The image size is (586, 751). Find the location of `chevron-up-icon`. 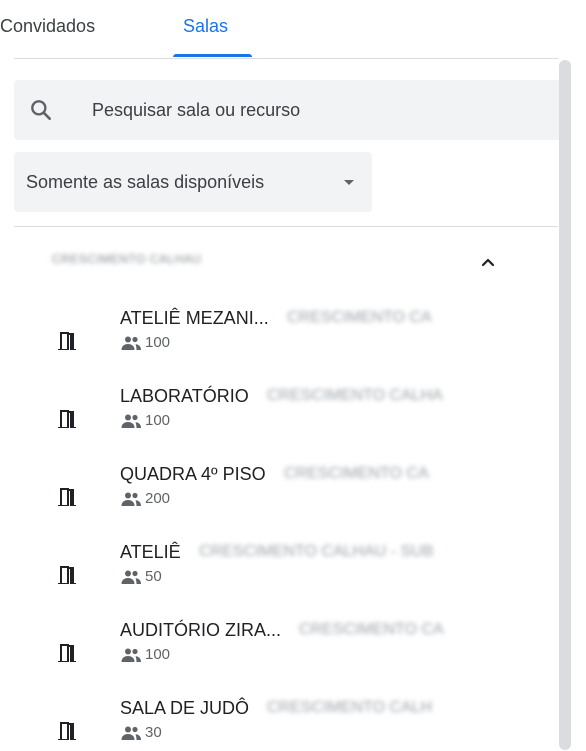

chevron-up-icon is located at coordinates (488, 262).